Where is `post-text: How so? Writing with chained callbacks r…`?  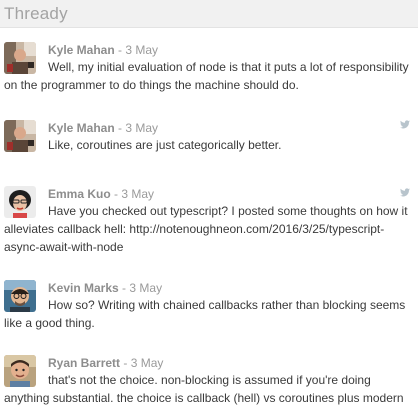
post-text: How so? Writing with chained callbacks r… is located at coordinates (205, 314).